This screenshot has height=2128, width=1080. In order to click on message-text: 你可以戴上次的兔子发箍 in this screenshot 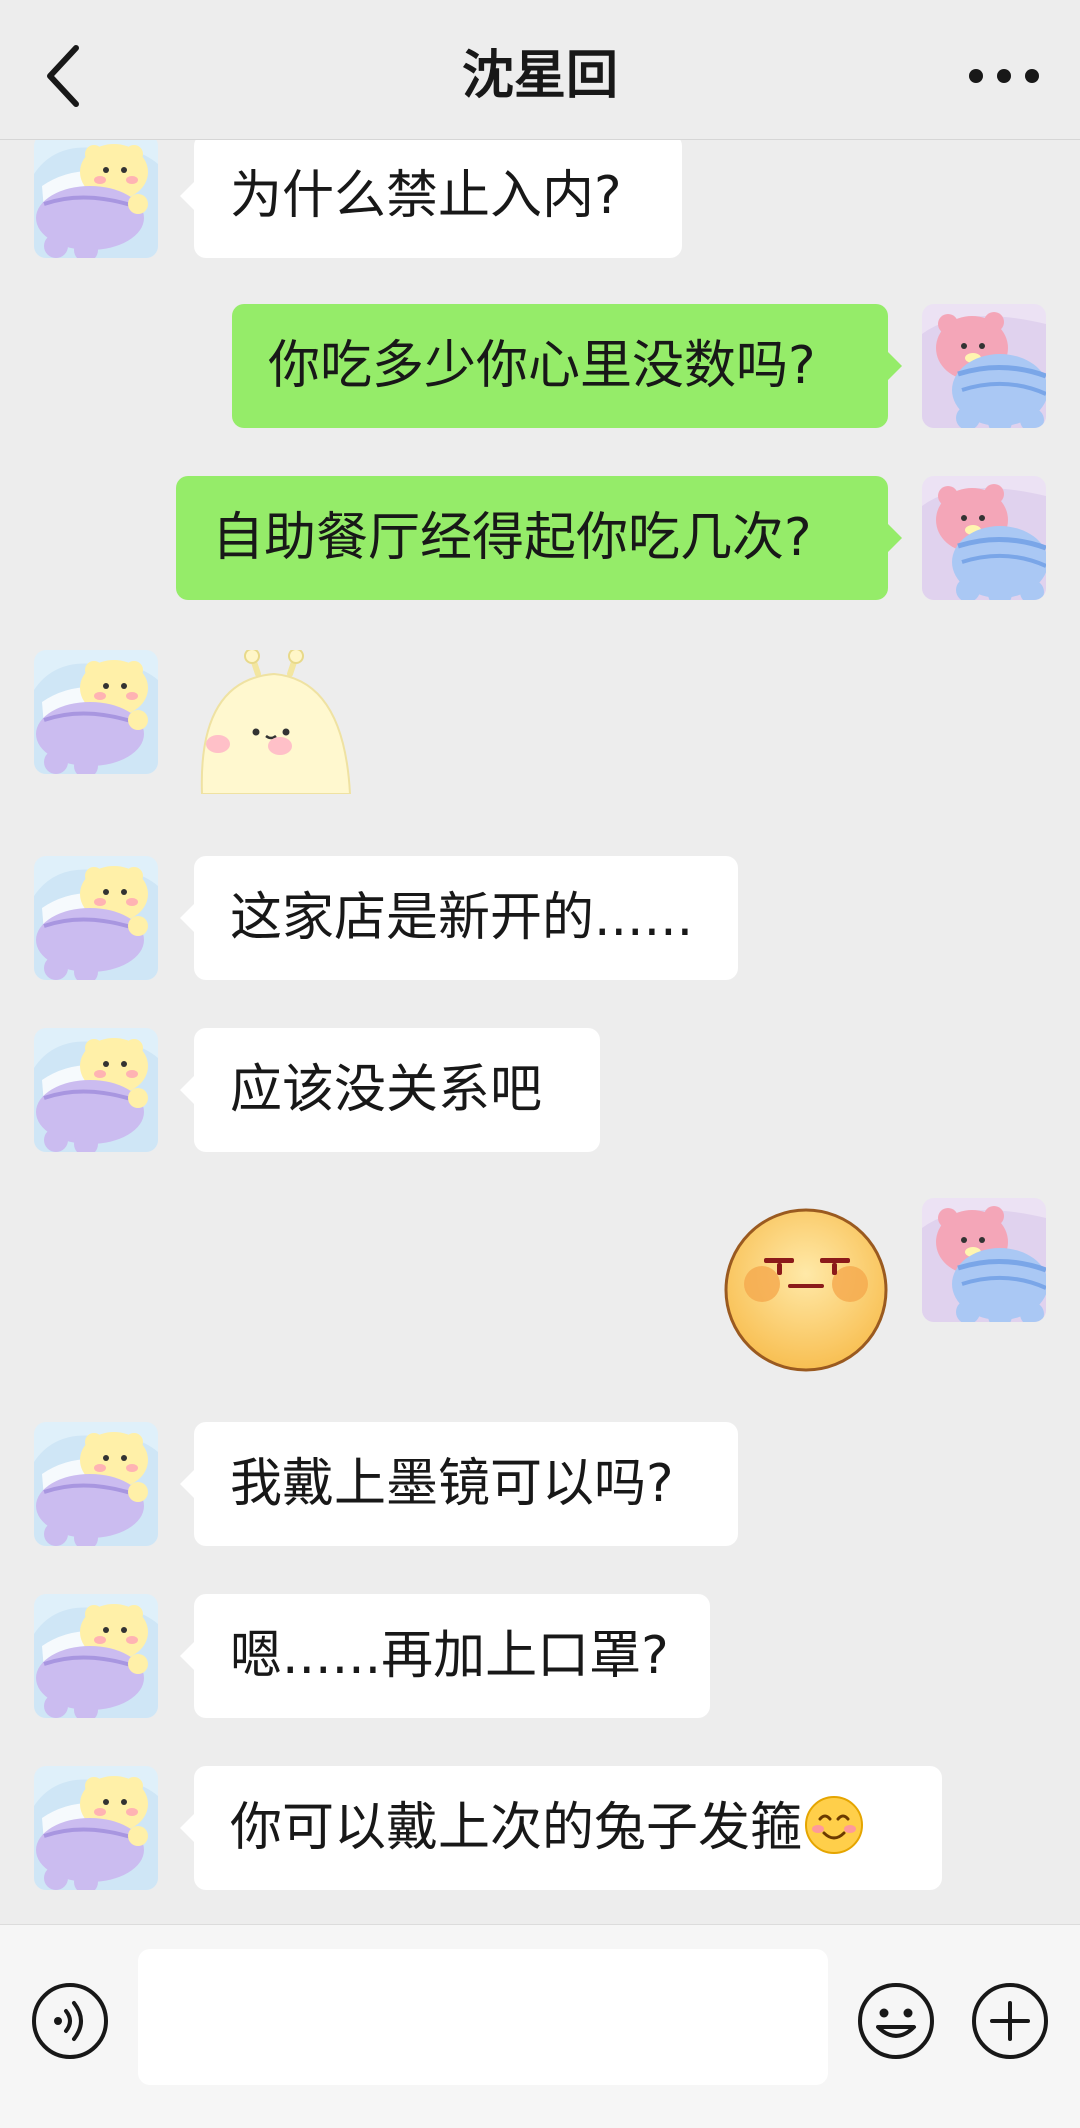, I will do `click(516, 1828)`.